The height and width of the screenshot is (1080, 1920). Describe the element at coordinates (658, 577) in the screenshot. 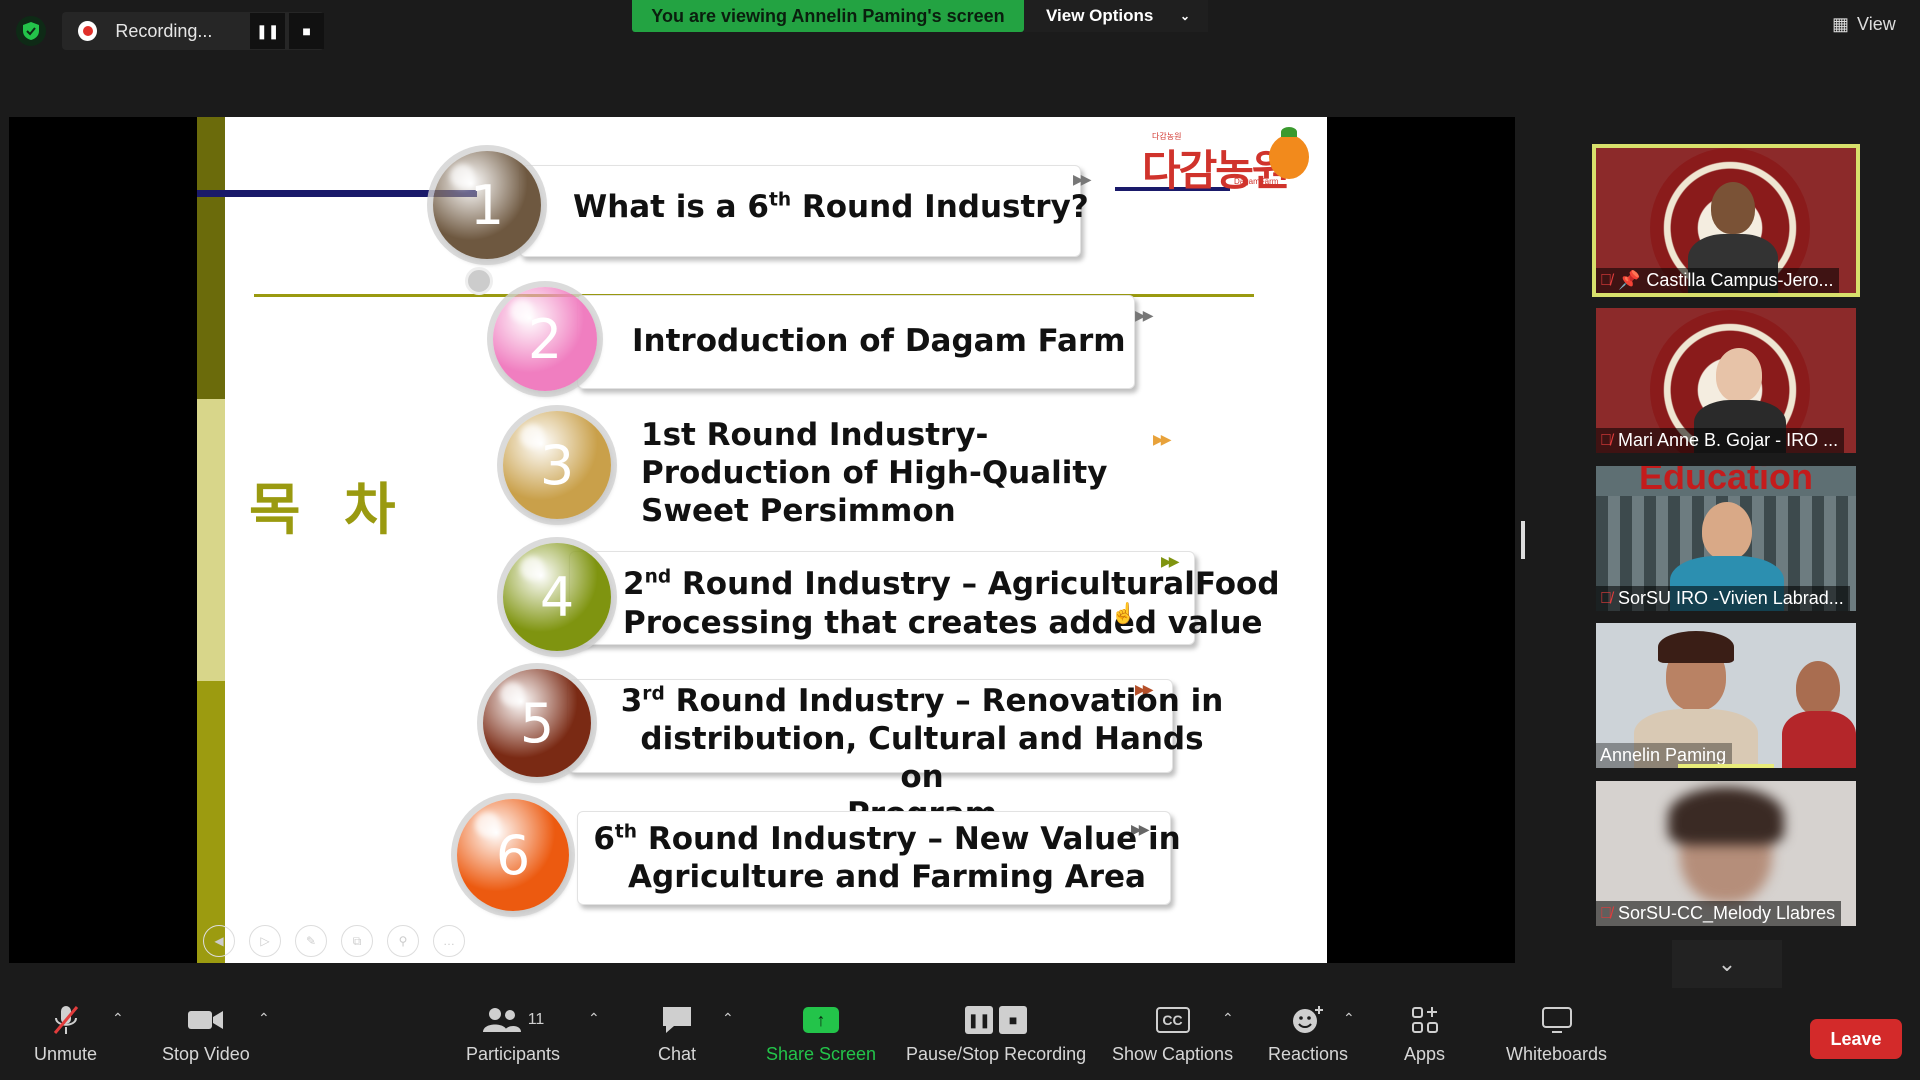

I see `item-text-sup: nd` at that location.